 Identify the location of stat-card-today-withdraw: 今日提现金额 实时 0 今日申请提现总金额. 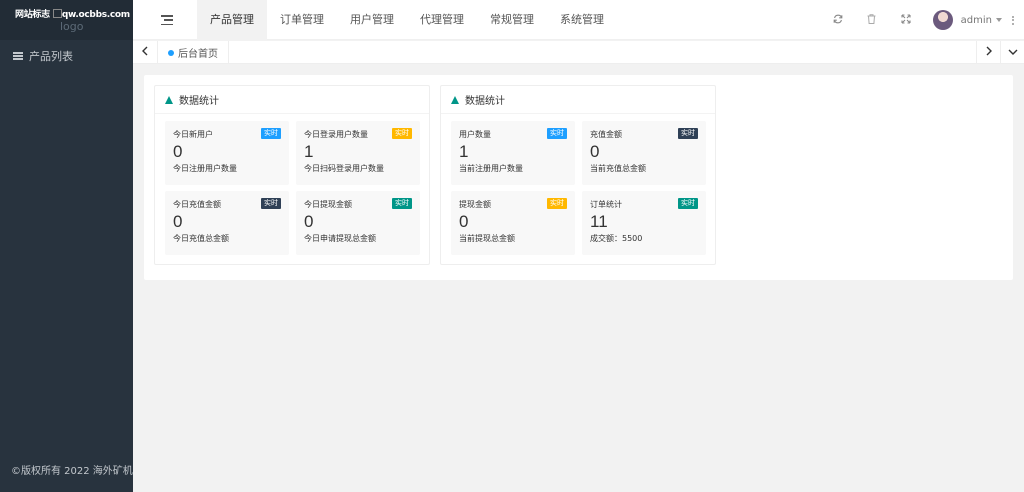
(358, 223).